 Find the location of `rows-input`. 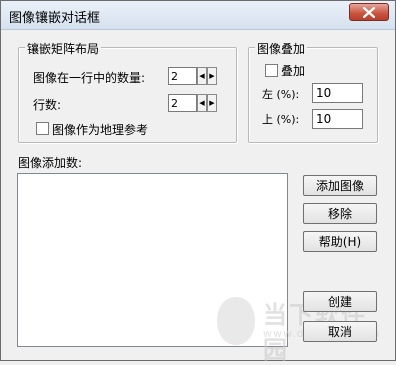

rows-input is located at coordinates (182, 103).